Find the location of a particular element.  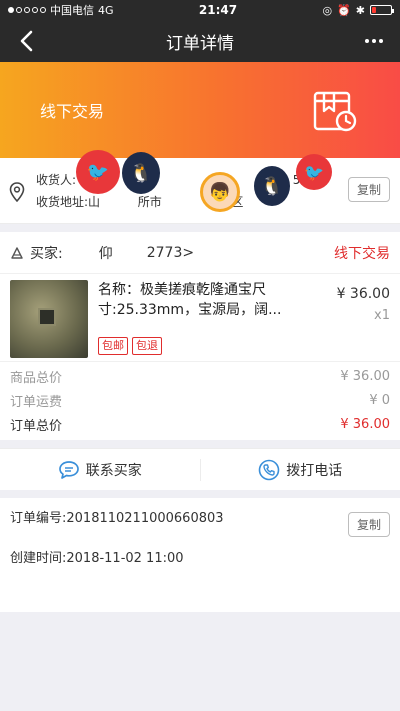

copy-address-button: 复制 is located at coordinates (368, 189).